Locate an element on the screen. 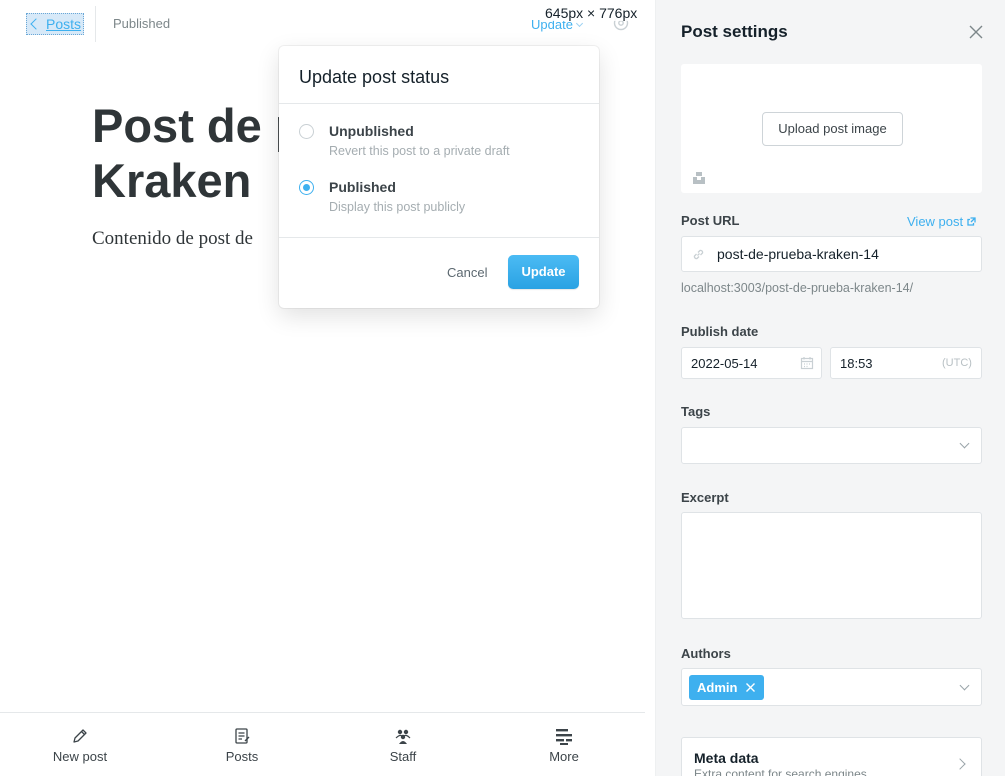  pencil-icon is located at coordinates (80, 736).